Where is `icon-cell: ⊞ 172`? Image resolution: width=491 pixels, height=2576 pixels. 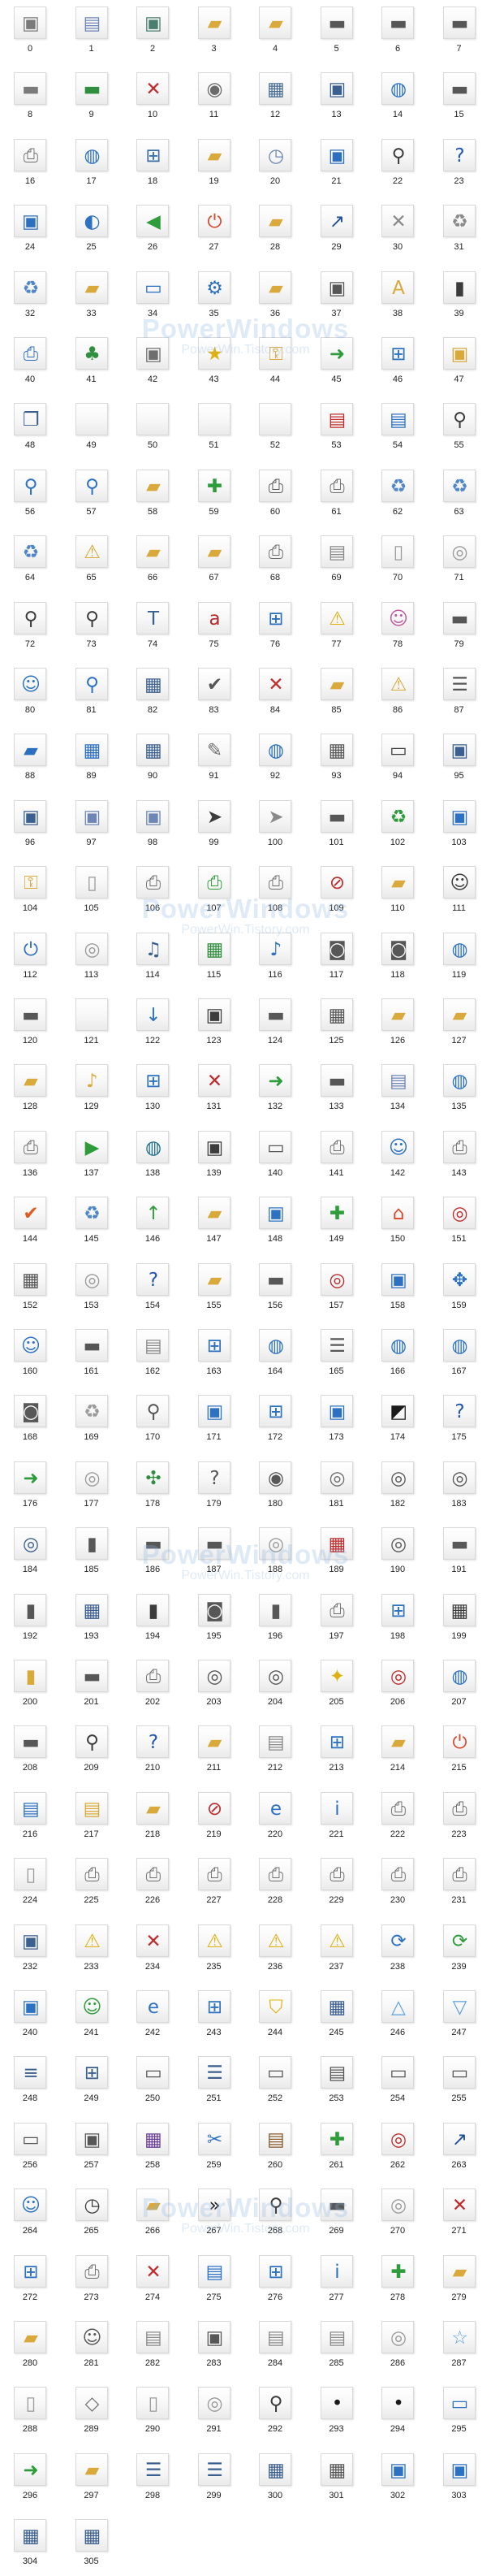
icon-cell: ⊞ 172 is located at coordinates (275, 1420).